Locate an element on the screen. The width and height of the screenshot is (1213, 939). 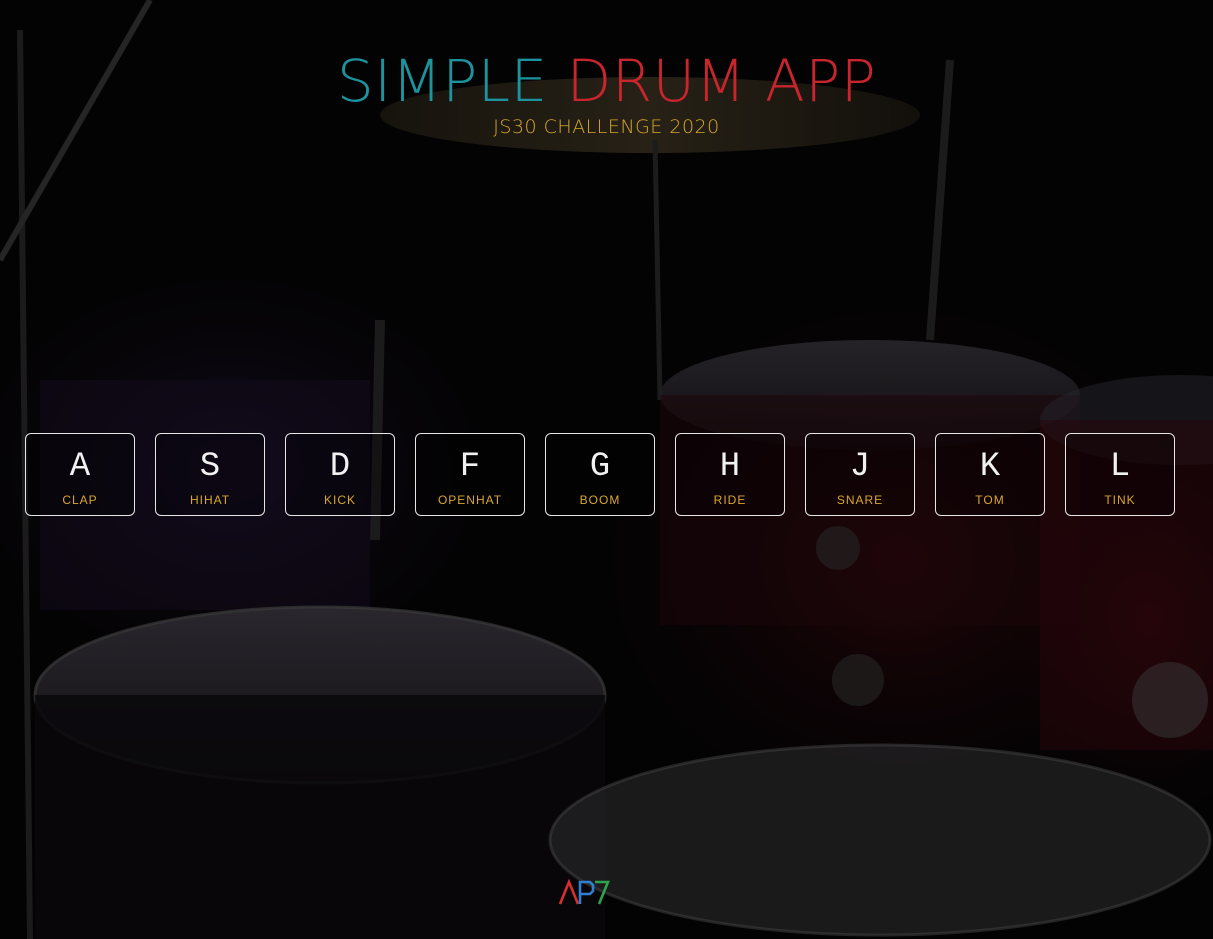
sound-label: HIHAT is located at coordinates (210, 500).